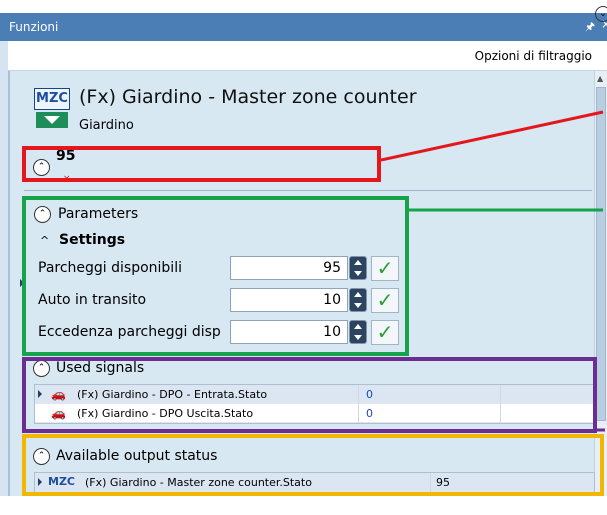 The width and height of the screenshot is (607, 515). Describe the element at coordinates (34, 27) in the screenshot. I see `window-title: Funzioni` at that location.